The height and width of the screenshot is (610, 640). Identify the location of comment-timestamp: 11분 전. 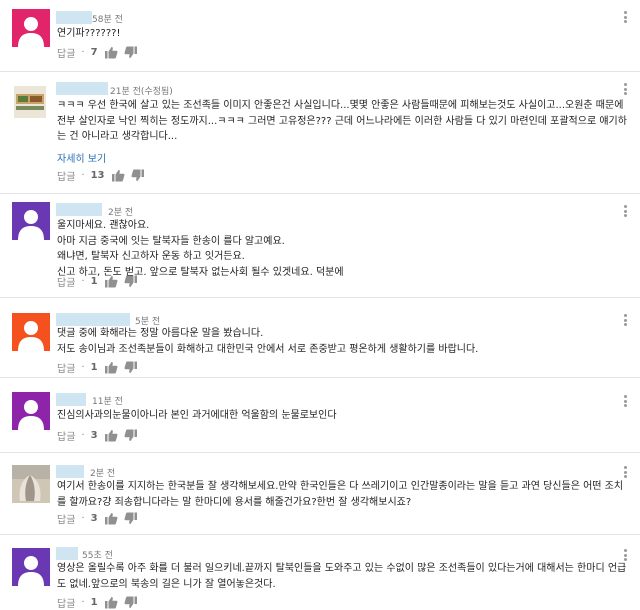
(107, 400).